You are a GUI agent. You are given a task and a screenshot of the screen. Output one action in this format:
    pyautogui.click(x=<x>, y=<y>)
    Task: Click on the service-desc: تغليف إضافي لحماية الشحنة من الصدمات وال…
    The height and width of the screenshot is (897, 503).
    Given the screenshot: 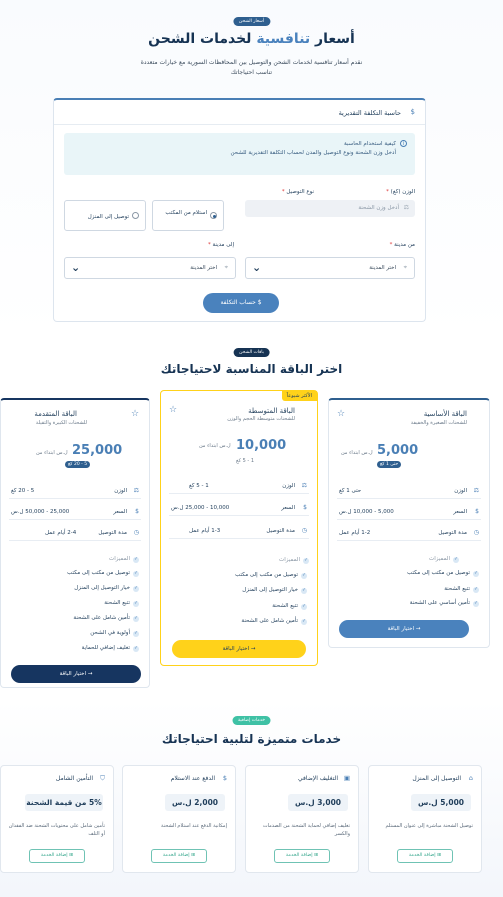 What is the action you would take?
    pyautogui.click(x=306, y=830)
    